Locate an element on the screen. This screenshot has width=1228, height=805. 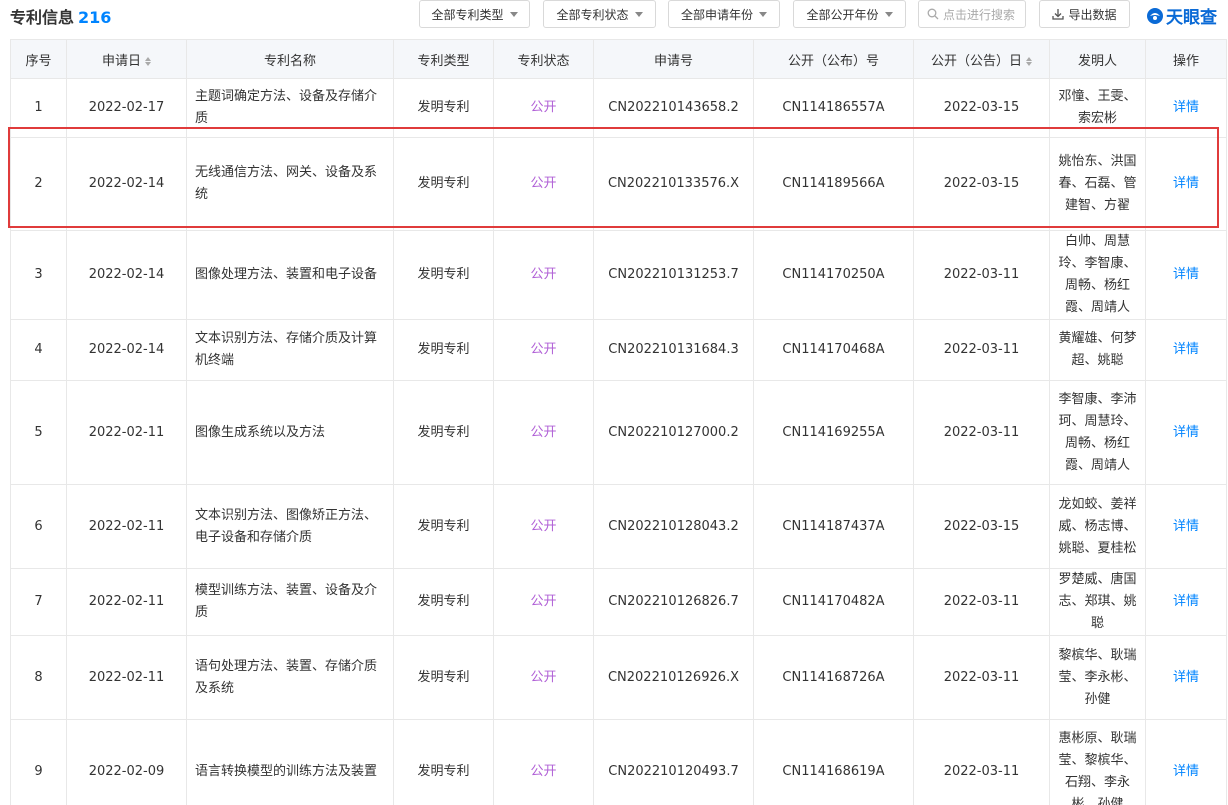
column-header-label: 专利状态 is located at coordinates (543, 61).